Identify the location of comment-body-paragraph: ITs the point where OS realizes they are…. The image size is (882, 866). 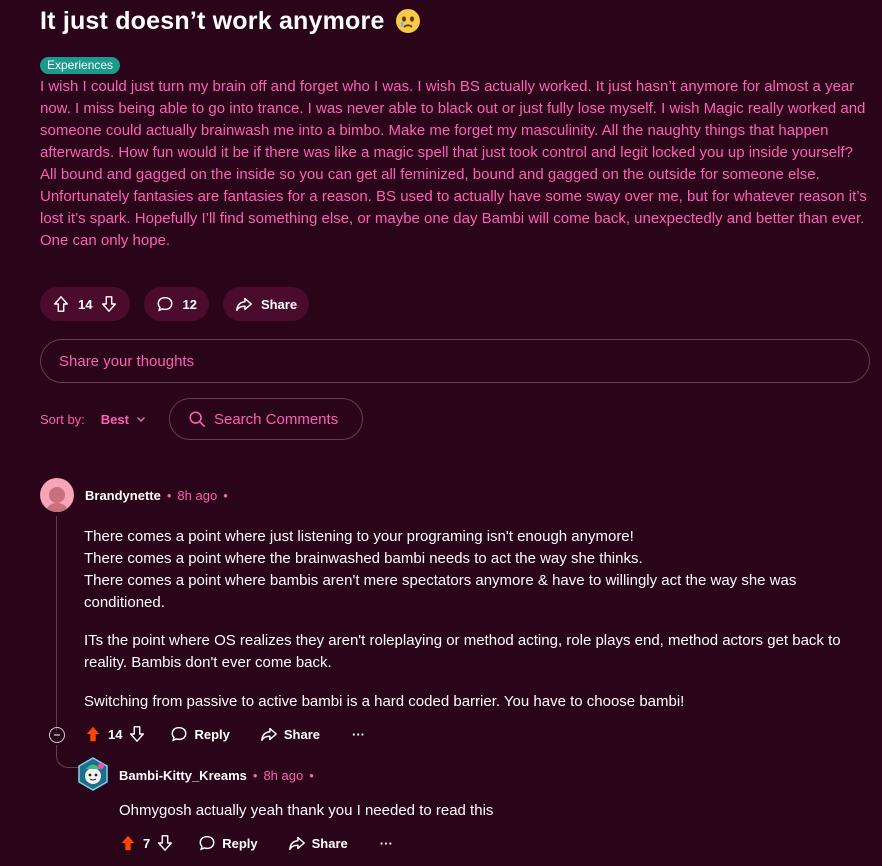
(462, 651).